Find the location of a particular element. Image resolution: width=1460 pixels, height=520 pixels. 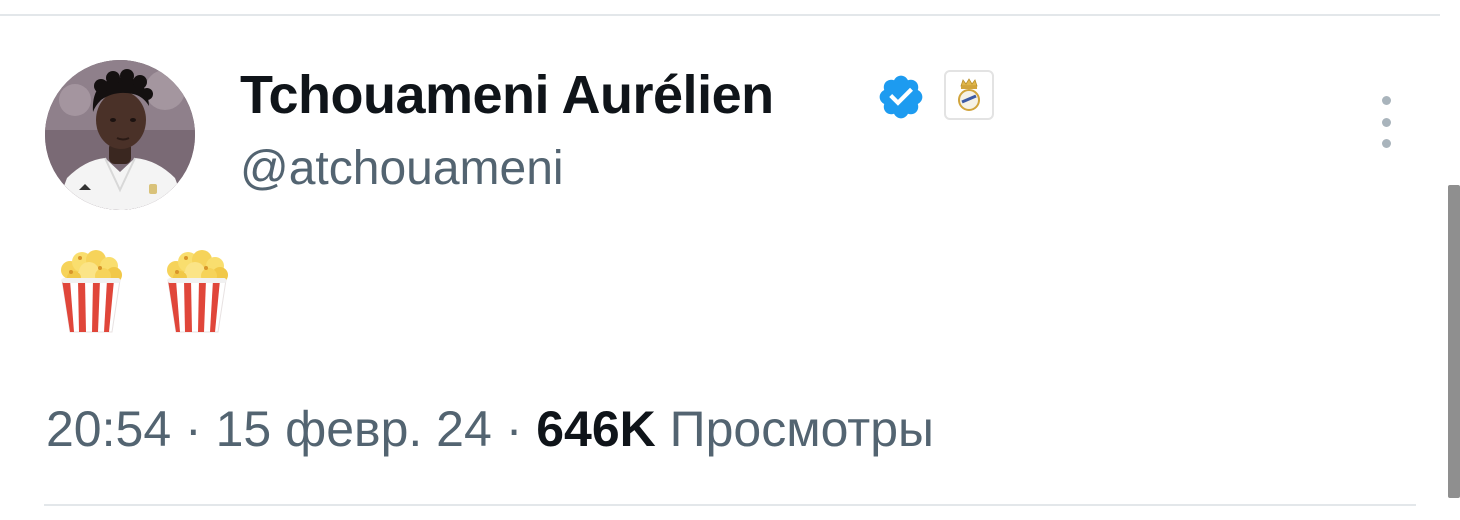

avatar is located at coordinates (120, 135).